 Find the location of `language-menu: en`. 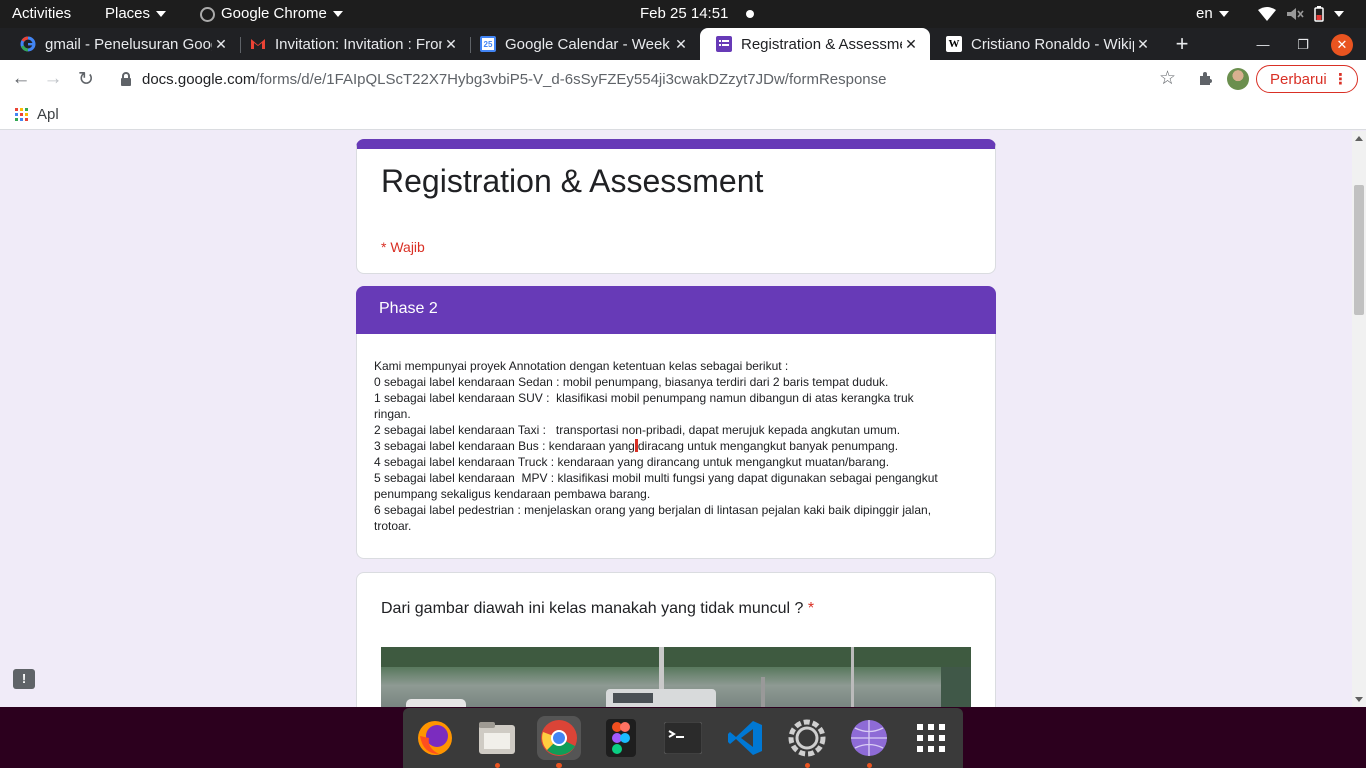

language-menu: en is located at coordinates (1212, 14).